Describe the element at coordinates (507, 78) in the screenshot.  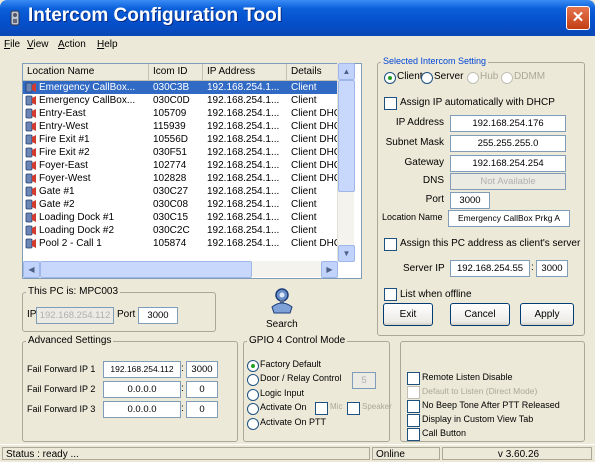
I see `mode-ddmm-radio` at that location.